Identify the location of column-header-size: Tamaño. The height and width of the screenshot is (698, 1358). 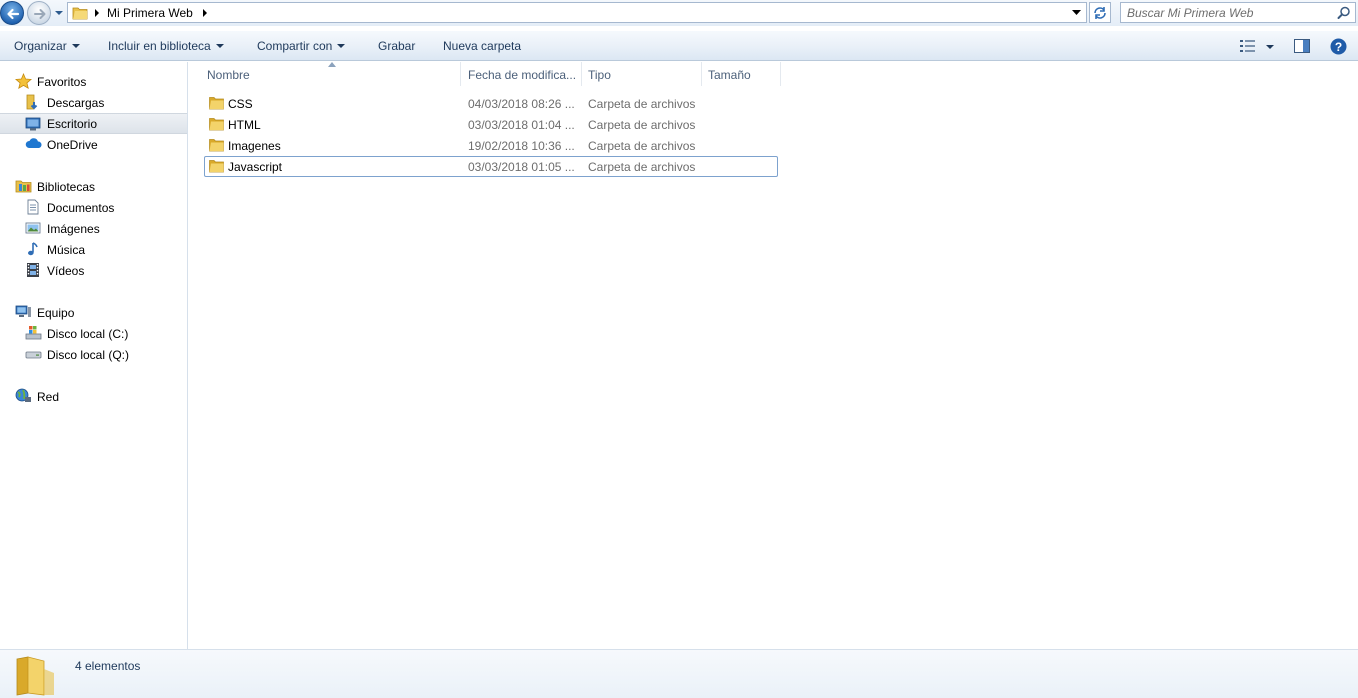
(741, 74).